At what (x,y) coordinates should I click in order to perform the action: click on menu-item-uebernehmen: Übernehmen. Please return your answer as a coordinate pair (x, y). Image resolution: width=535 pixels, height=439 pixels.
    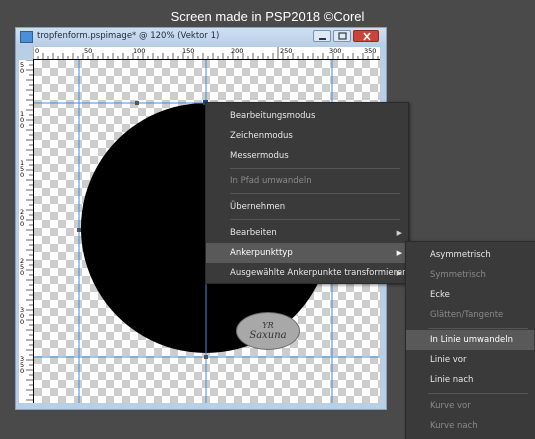
    Looking at the image, I should click on (306, 207).